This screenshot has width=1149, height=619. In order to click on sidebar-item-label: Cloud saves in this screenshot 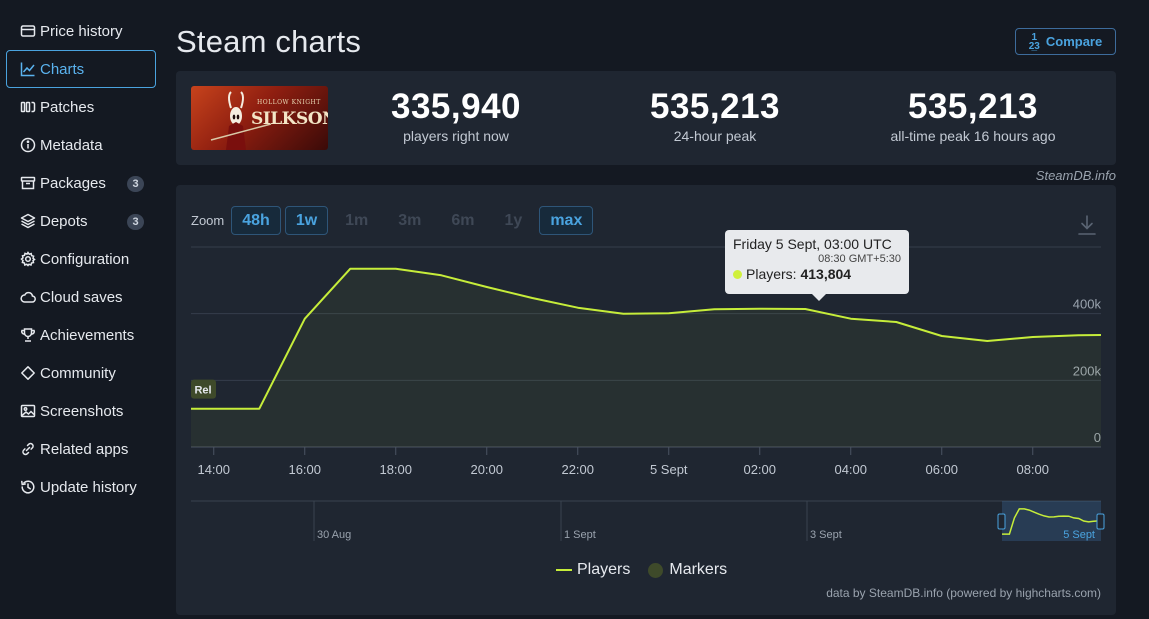, I will do `click(81, 297)`.